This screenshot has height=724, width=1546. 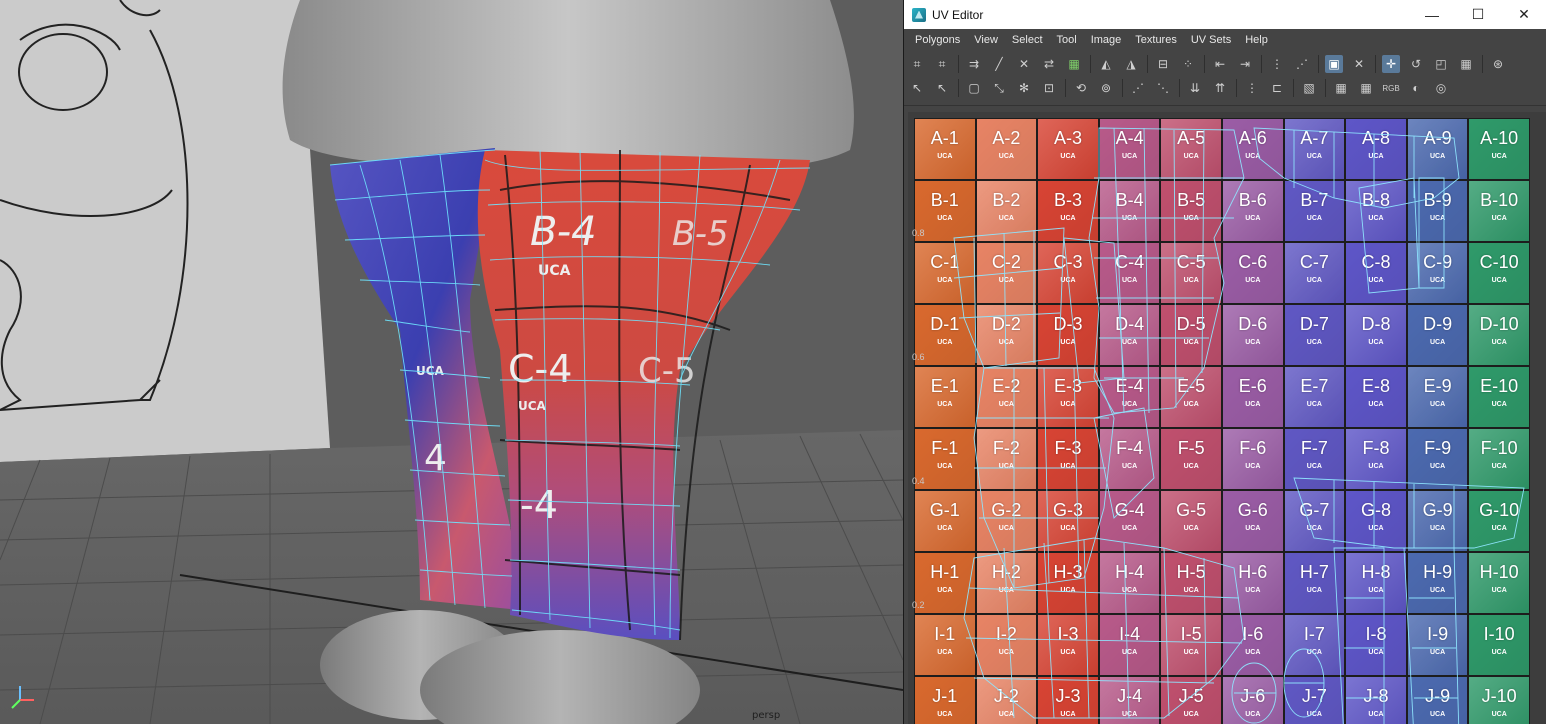 What do you see at coordinates (1211, 40) in the screenshot?
I see `menu-uv-sets: UV Sets` at bounding box center [1211, 40].